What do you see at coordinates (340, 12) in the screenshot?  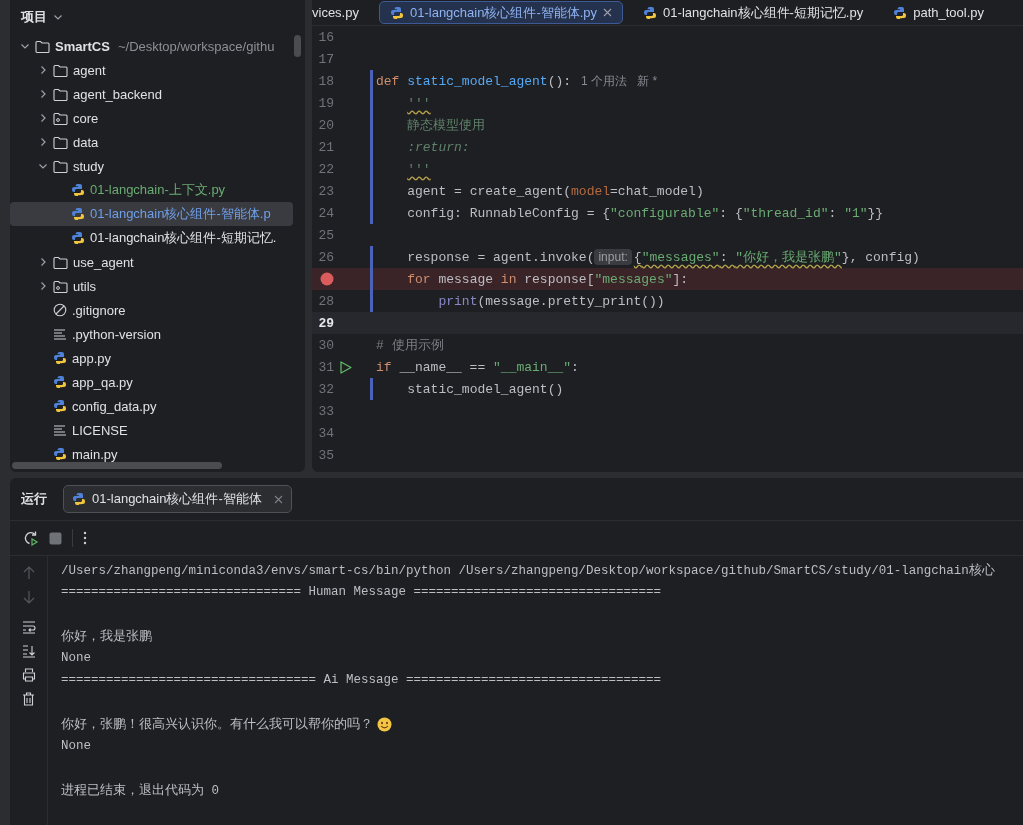 I see `editor-tab: vices.py` at bounding box center [340, 12].